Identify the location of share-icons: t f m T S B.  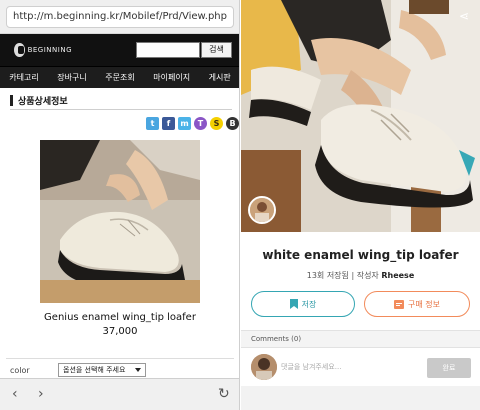
(192, 123).